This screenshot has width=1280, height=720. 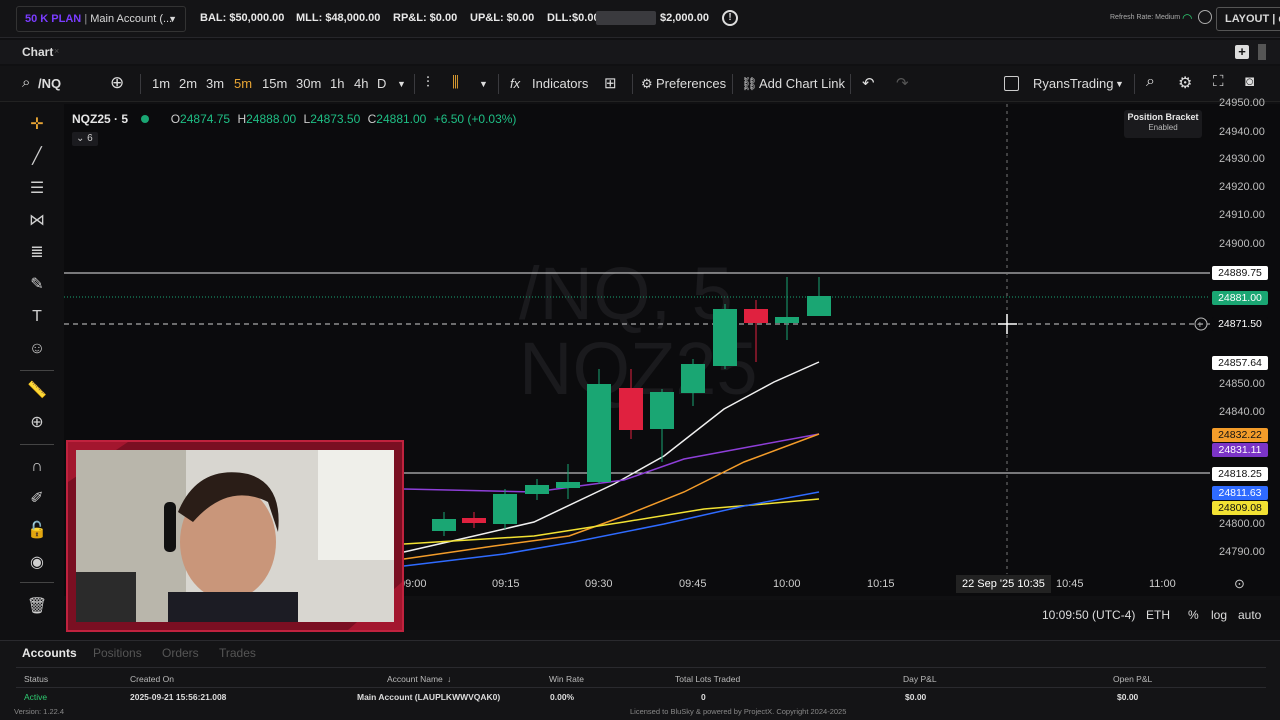 What do you see at coordinates (1239, 584) in the screenshot?
I see `axis-settings-icon: ⊙` at bounding box center [1239, 584].